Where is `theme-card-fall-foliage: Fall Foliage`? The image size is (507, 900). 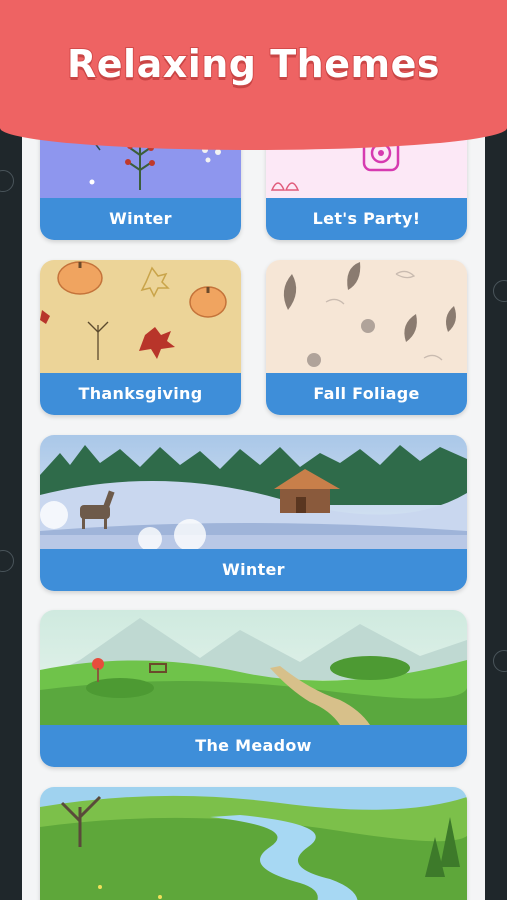
theme-card-fall-foliage: Fall Foliage is located at coordinates (366, 337).